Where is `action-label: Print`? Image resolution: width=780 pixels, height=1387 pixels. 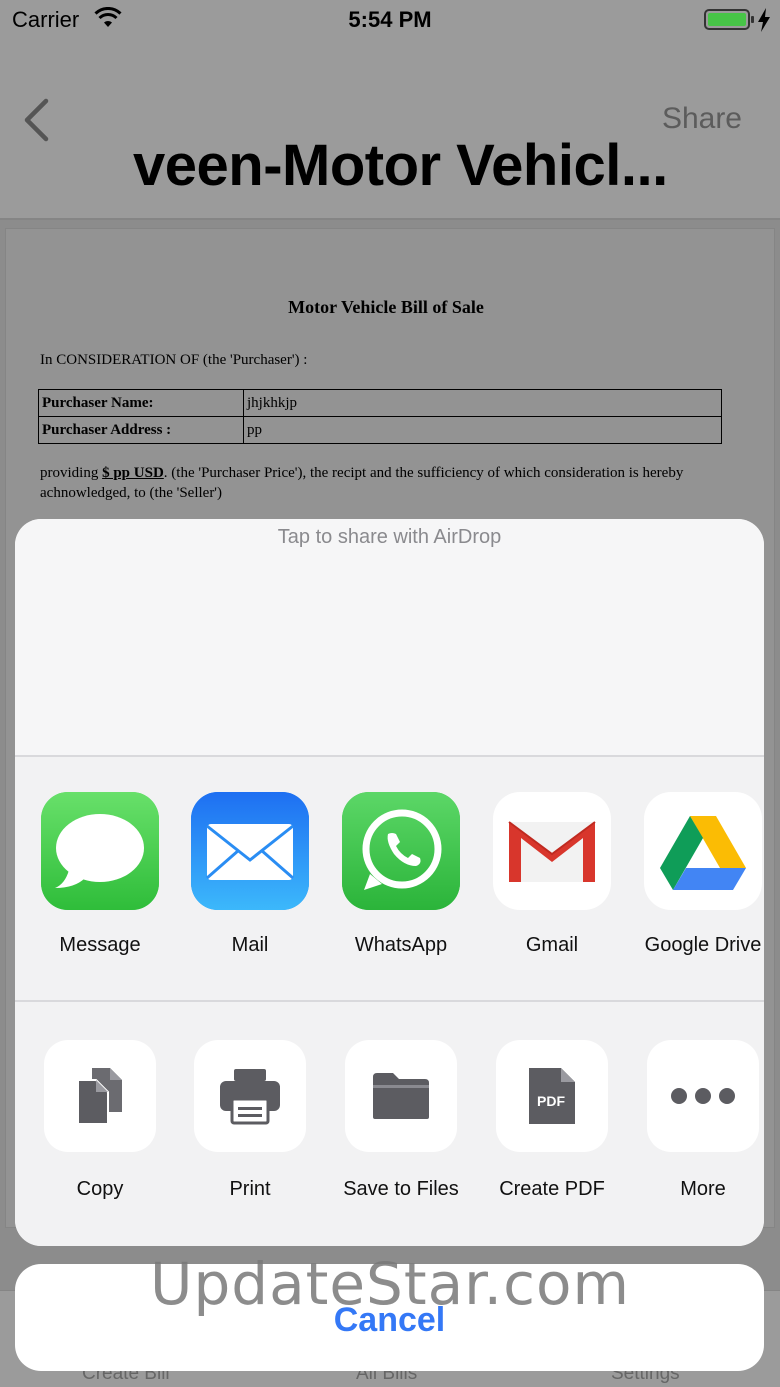 action-label: Print is located at coordinates (250, 1189).